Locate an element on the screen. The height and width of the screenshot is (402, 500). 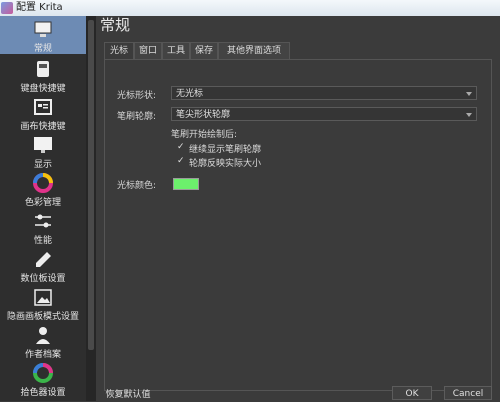
color-wheel-icon is located at coordinates (43, 183).